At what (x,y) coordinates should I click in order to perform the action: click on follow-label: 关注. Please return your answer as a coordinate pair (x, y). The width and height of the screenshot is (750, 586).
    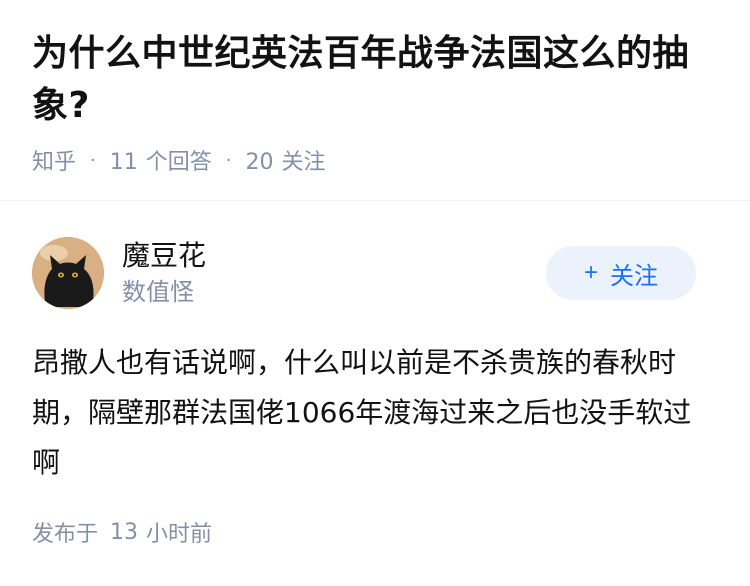
    Looking at the image, I should click on (634, 276).